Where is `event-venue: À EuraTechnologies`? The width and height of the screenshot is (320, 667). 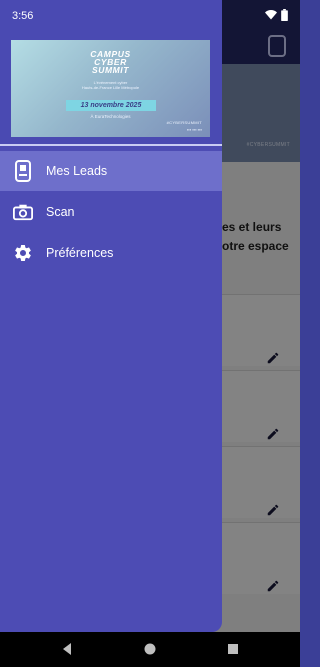
event-venue: À EuraTechnologies is located at coordinates (110, 116).